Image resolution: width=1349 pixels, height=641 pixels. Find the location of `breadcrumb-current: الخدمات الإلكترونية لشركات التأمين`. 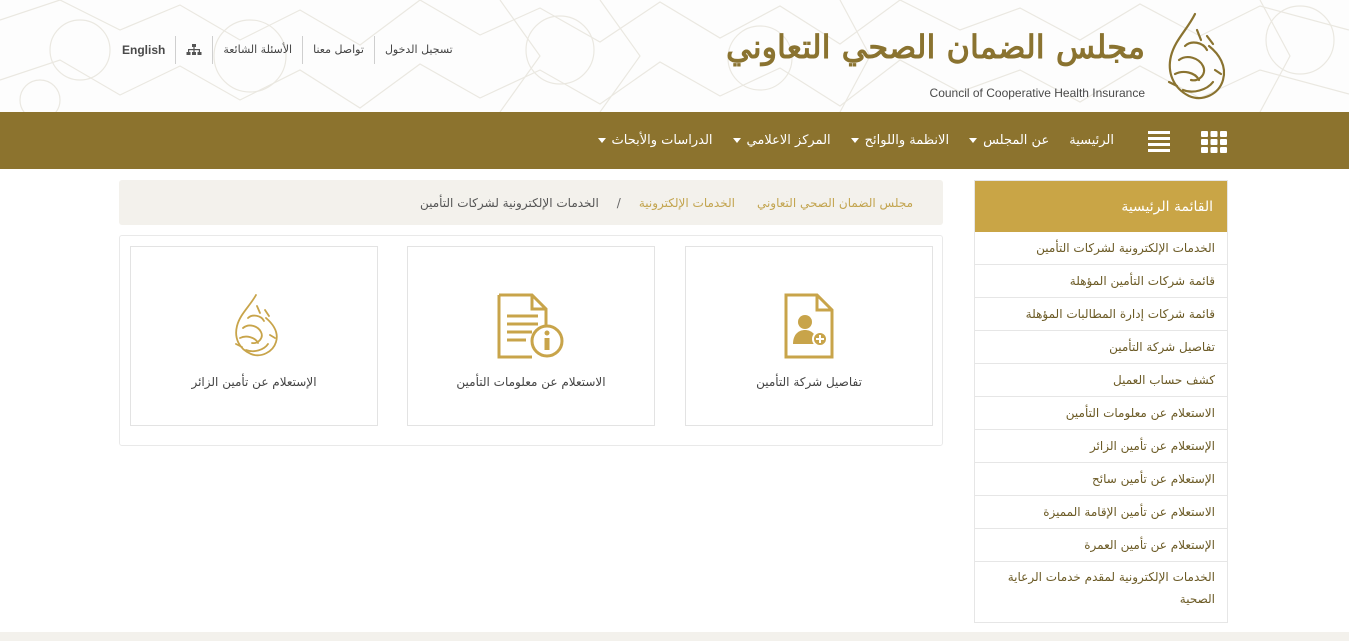

breadcrumb-current: الخدمات الإلكترونية لشركات التأمين is located at coordinates (509, 202).